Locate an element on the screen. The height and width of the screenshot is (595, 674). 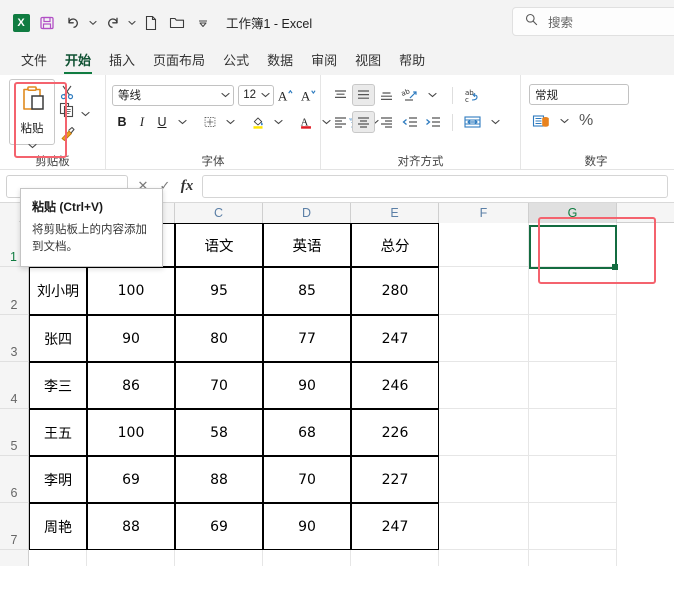
cell-A4: 李三 is located at coordinates (58, 385).